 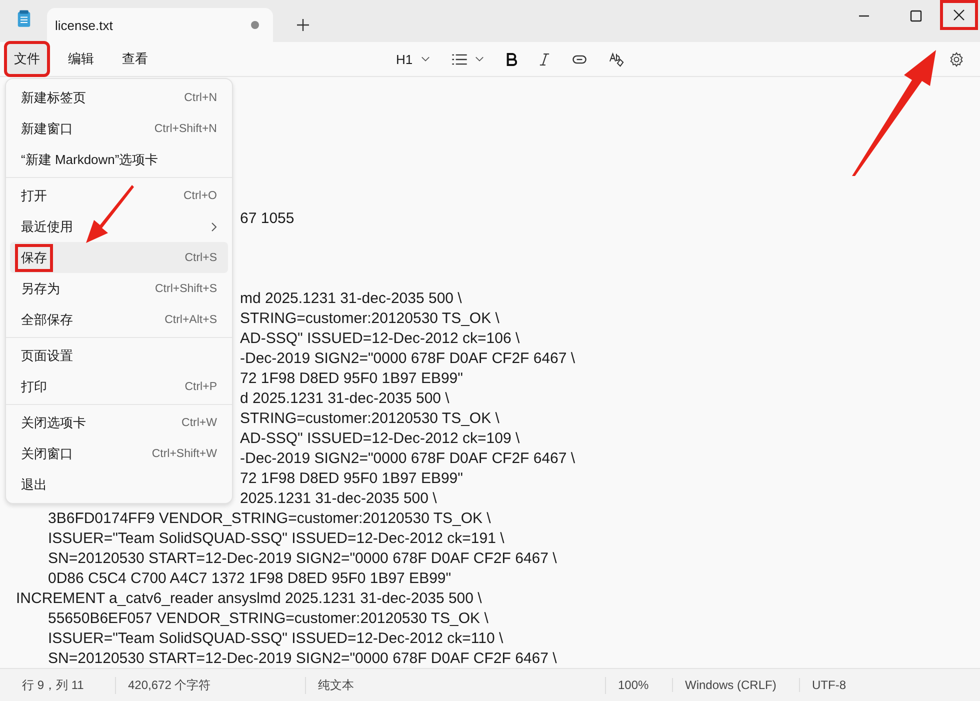 I want to click on menu-item: 打开 Ctrl+O, so click(x=119, y=195).